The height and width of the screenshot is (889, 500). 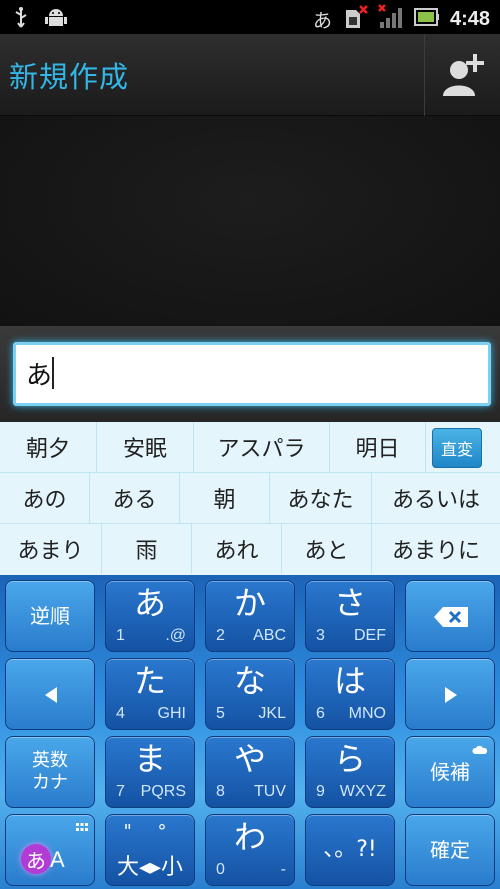 What do you see at coordinates (362, 791) in the screenshot?
I see `key-letters: WXYZ` at bounding box center [362, 791].